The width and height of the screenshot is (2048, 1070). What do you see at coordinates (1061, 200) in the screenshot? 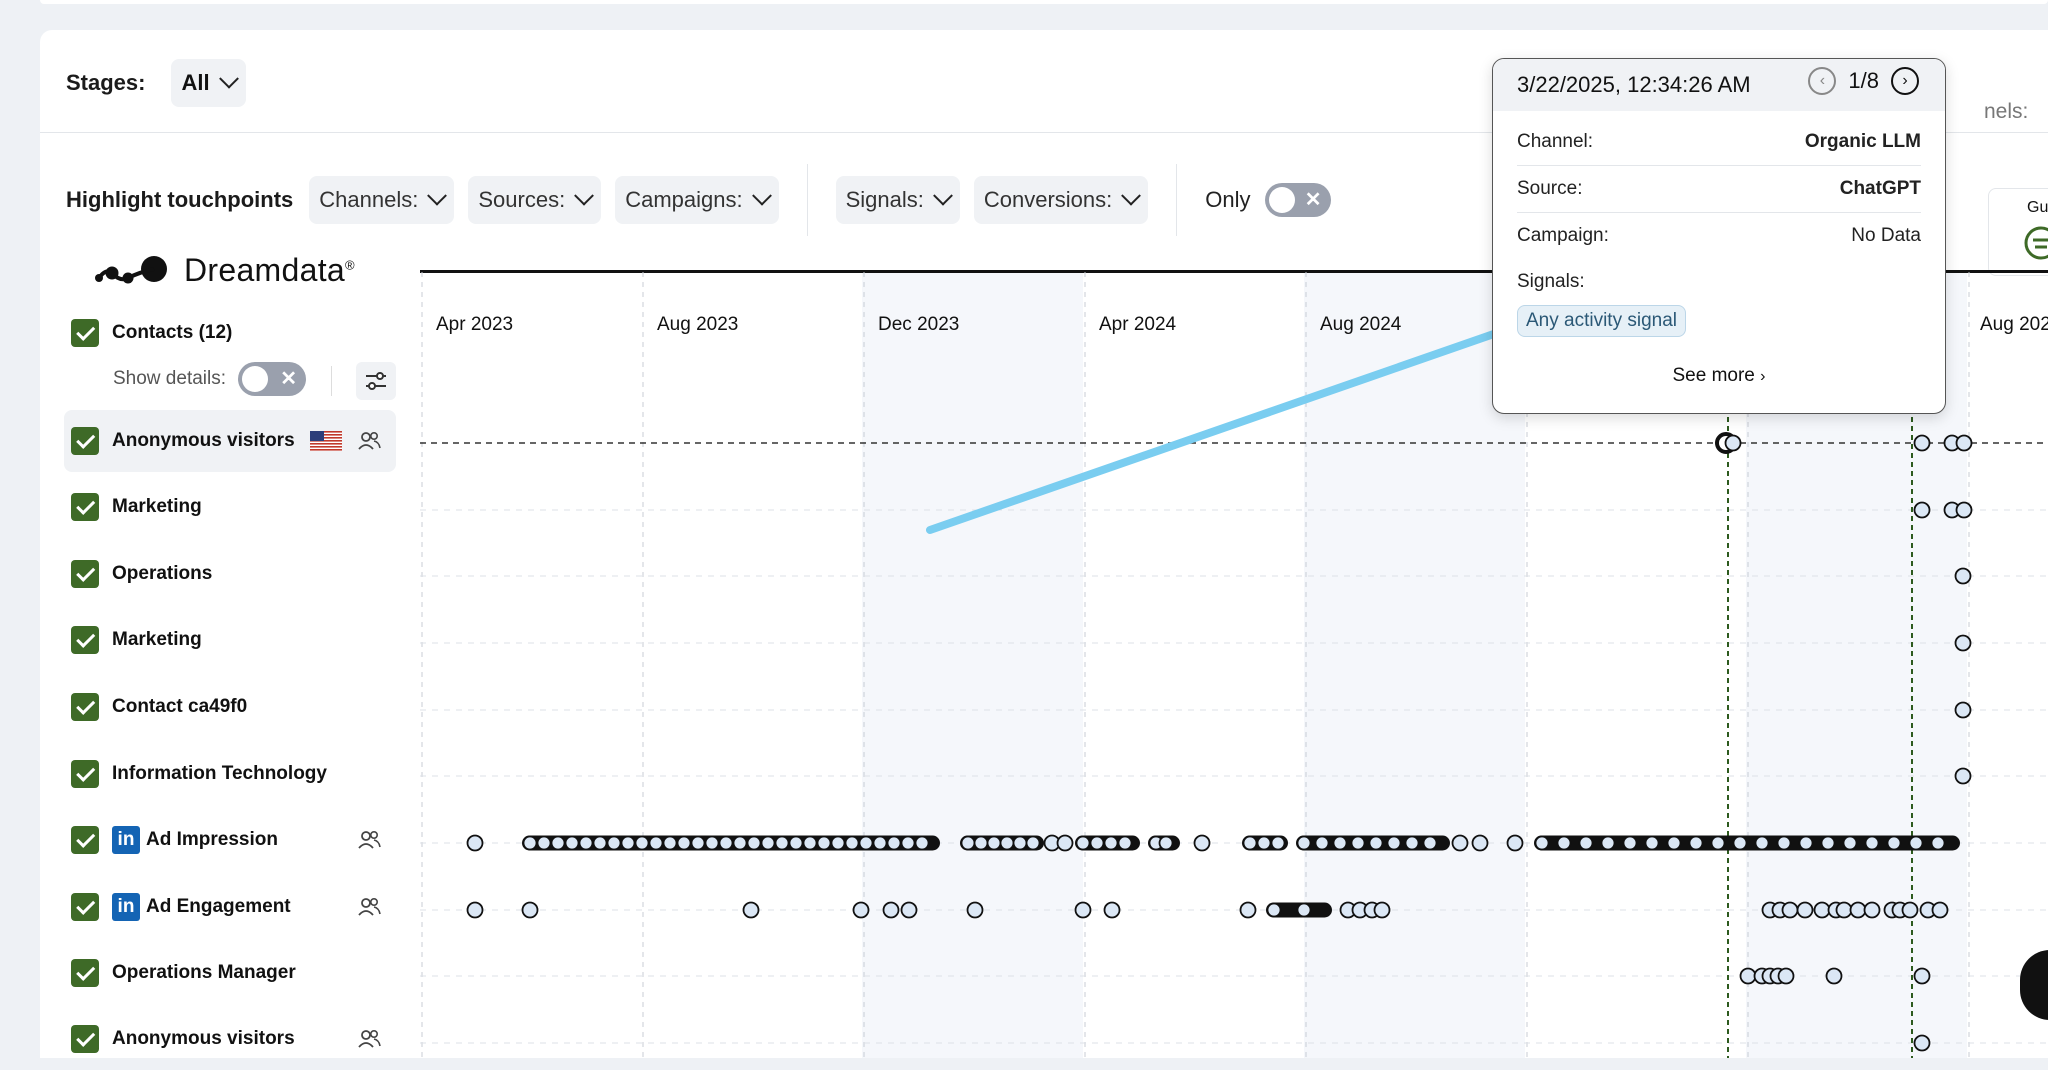
I see `conversions-dropdown: Conversions:` at bounding box center [1061, 200].